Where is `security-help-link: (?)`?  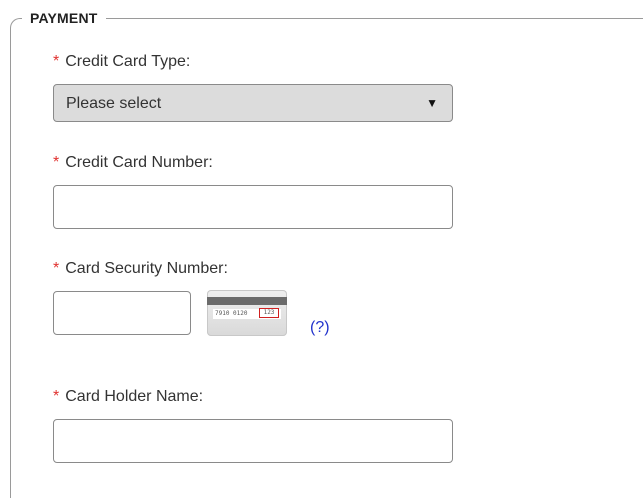 security-help-link: (?) is located at coordinates (320, 328).